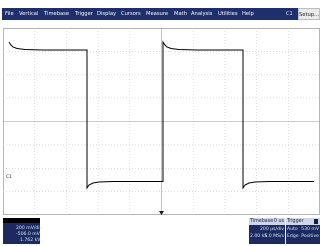  Describe the element at coordinates (9, 14) in the screenshot. I see `menu-file: File` at that location.